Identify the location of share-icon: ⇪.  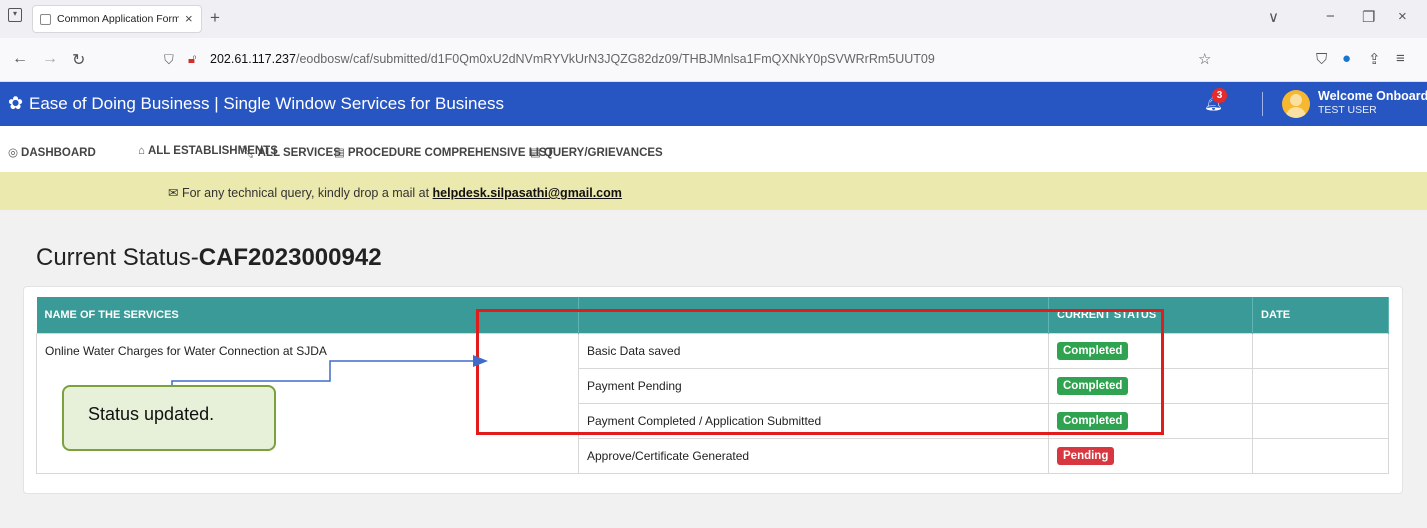
(1374, 59).